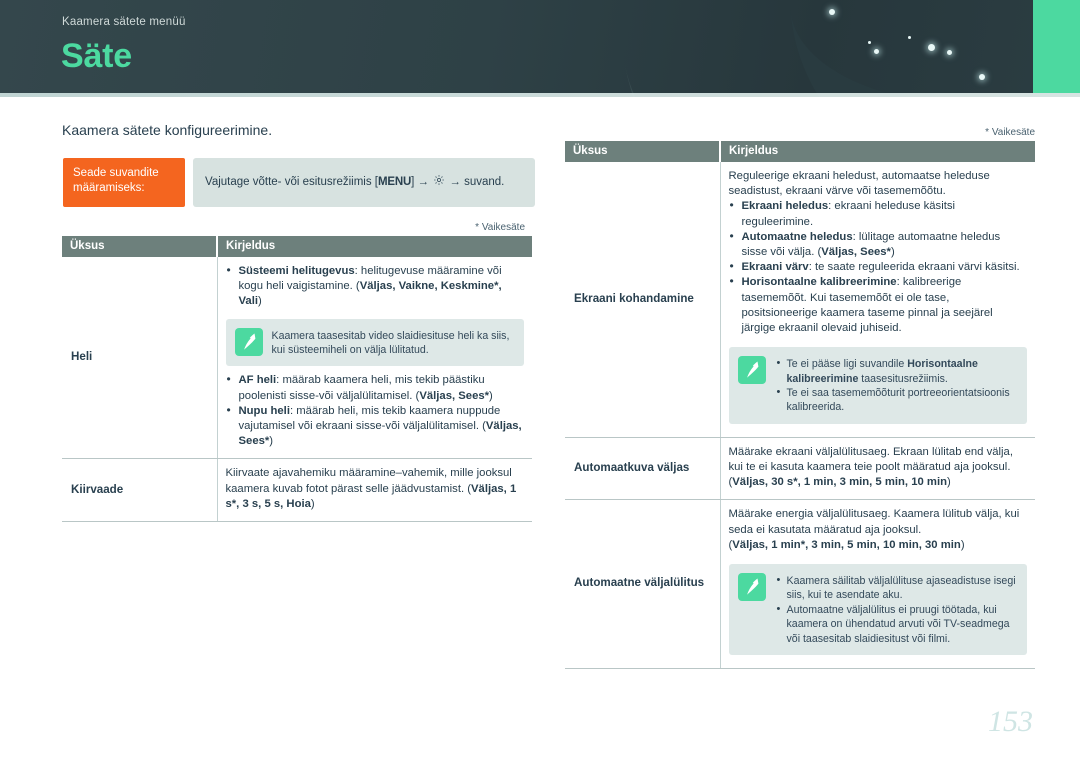 The width and height of the screenshot is (1080, 765). What do you see at coordinates (797, 236) in the screenshot?
I see `option-term: Automaatne heledus` at bounding box center [797, 236].